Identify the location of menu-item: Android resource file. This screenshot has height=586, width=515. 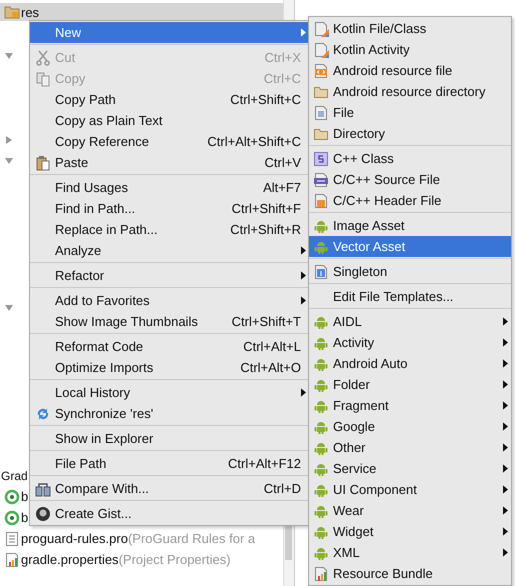
(410, 70).